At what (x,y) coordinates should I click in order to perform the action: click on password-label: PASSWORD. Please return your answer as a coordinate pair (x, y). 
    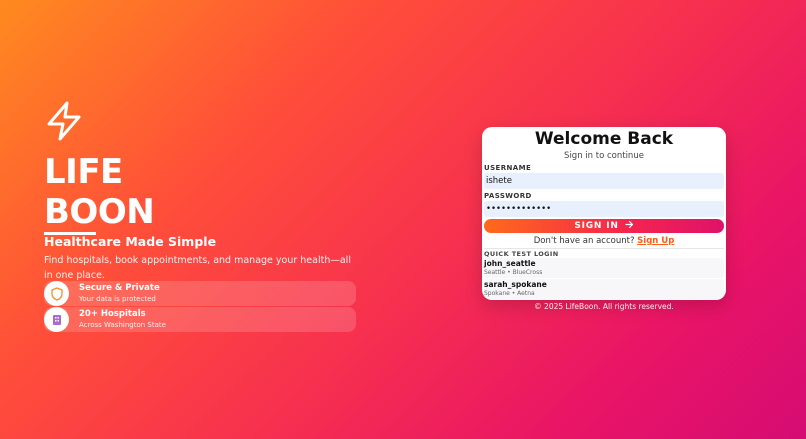
    Looking at the image, I should click on (508, 196).